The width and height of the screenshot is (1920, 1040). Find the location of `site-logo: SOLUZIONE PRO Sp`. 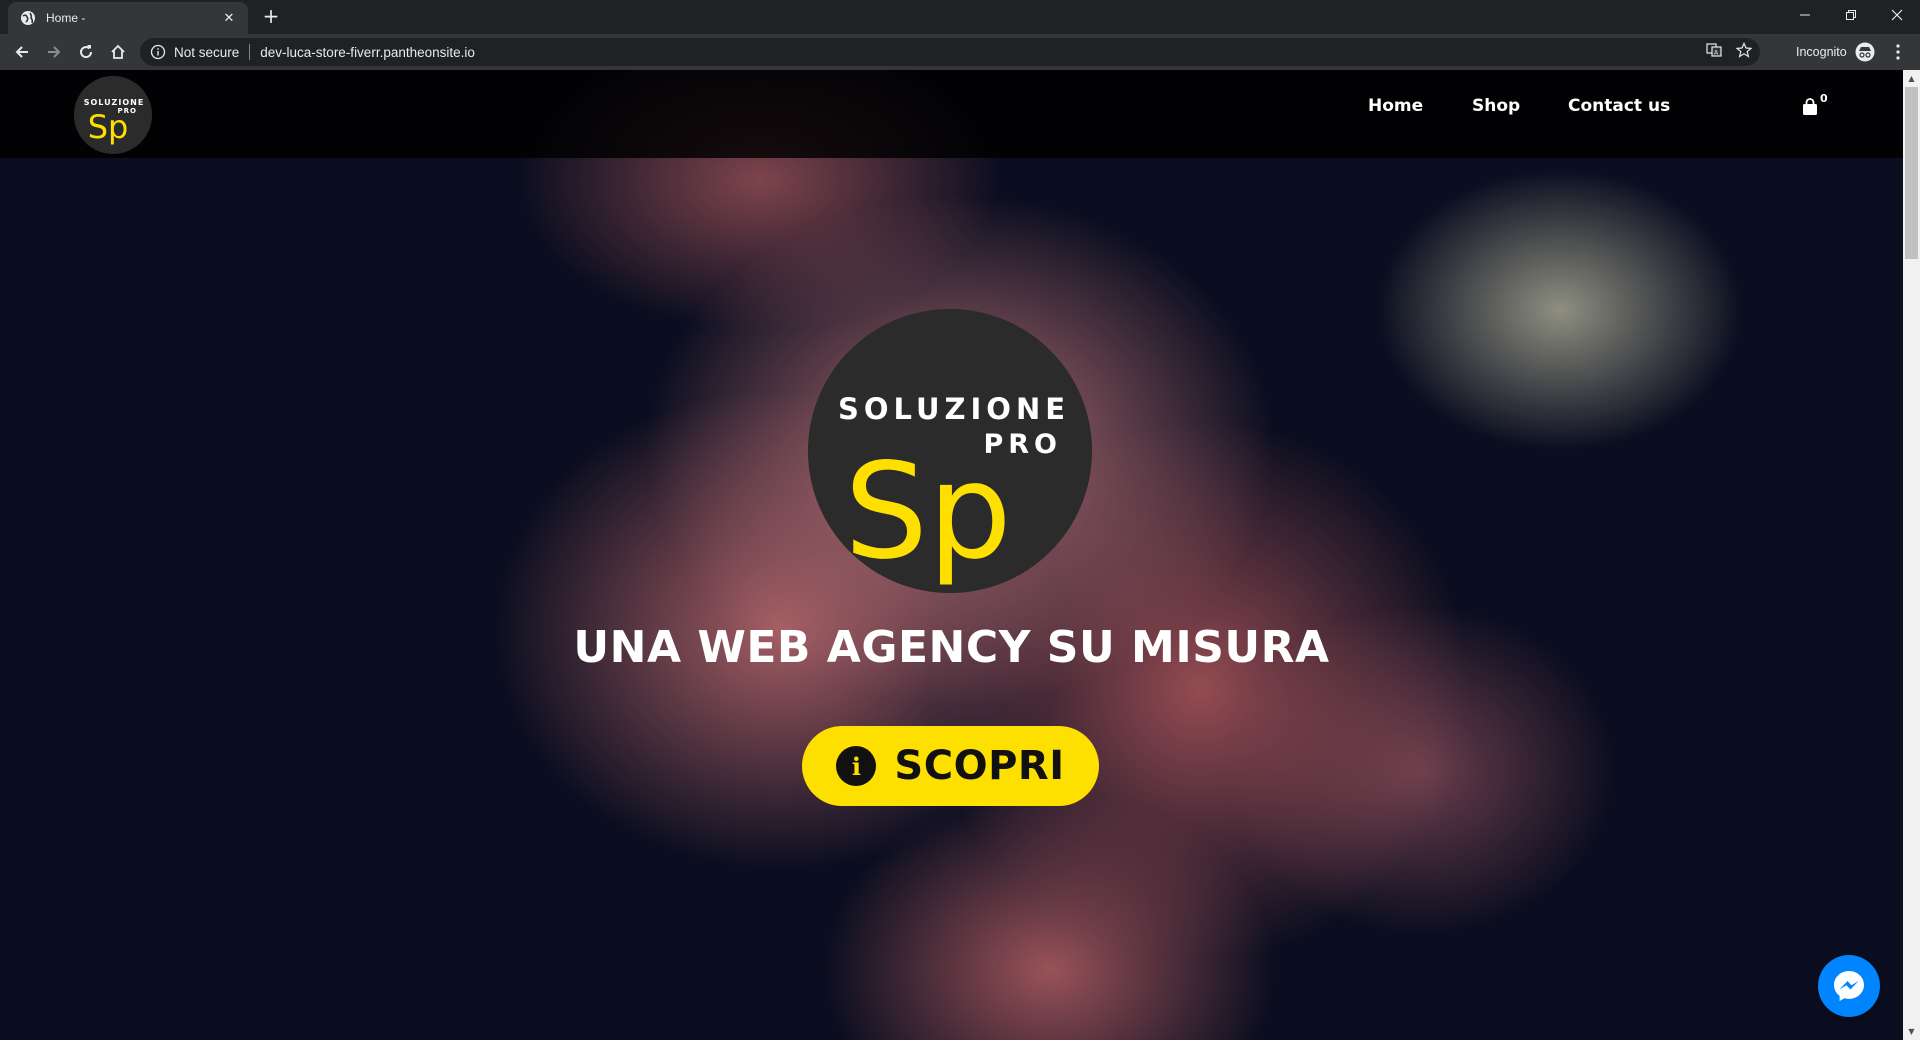

site-logo: SOLUZIONE PRO Sp is located at coordinates (113, 115).